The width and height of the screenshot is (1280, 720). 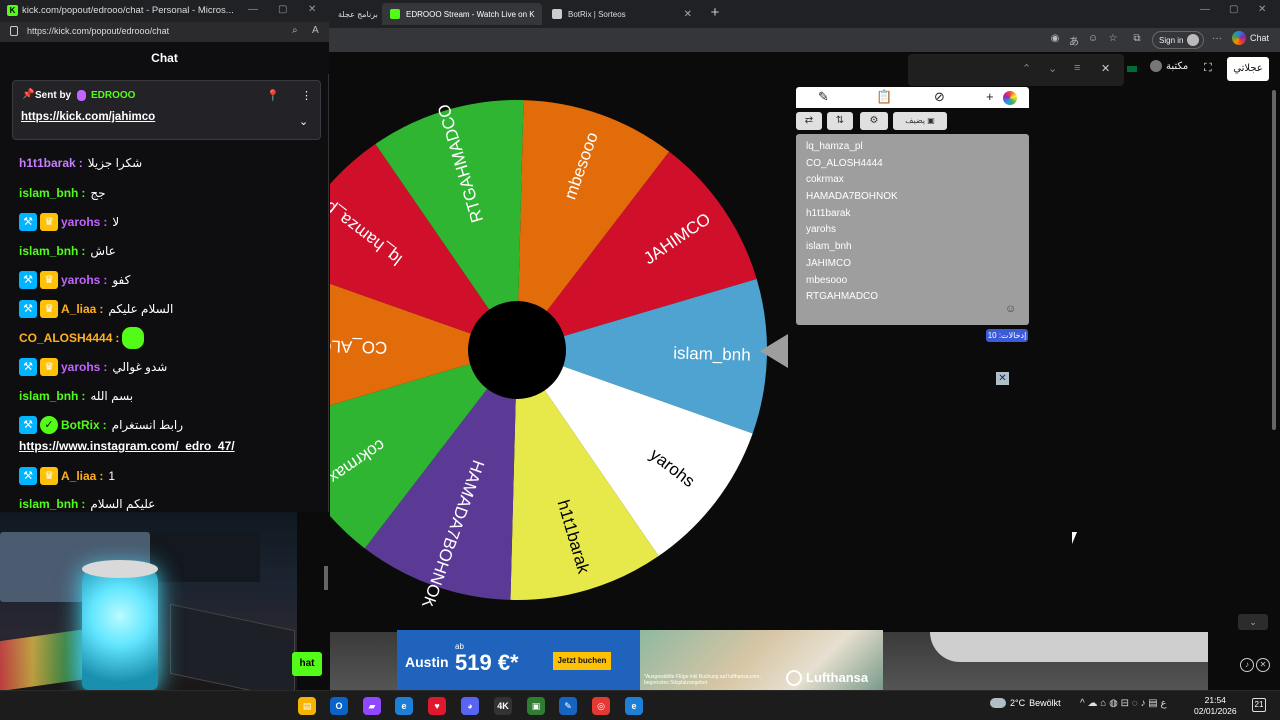 I want to click on read-aloud-icon: A, so click(x=315, y=30).